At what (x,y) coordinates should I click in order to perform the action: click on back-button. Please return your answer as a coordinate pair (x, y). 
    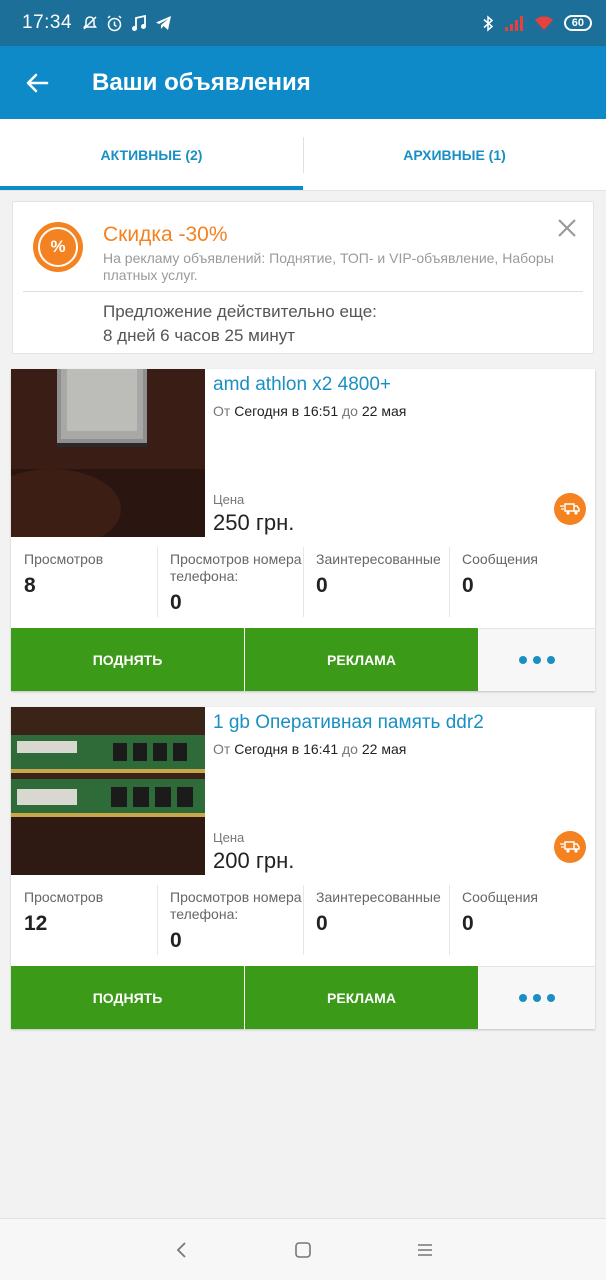
    Looking at the image, I should click on (37, 82).